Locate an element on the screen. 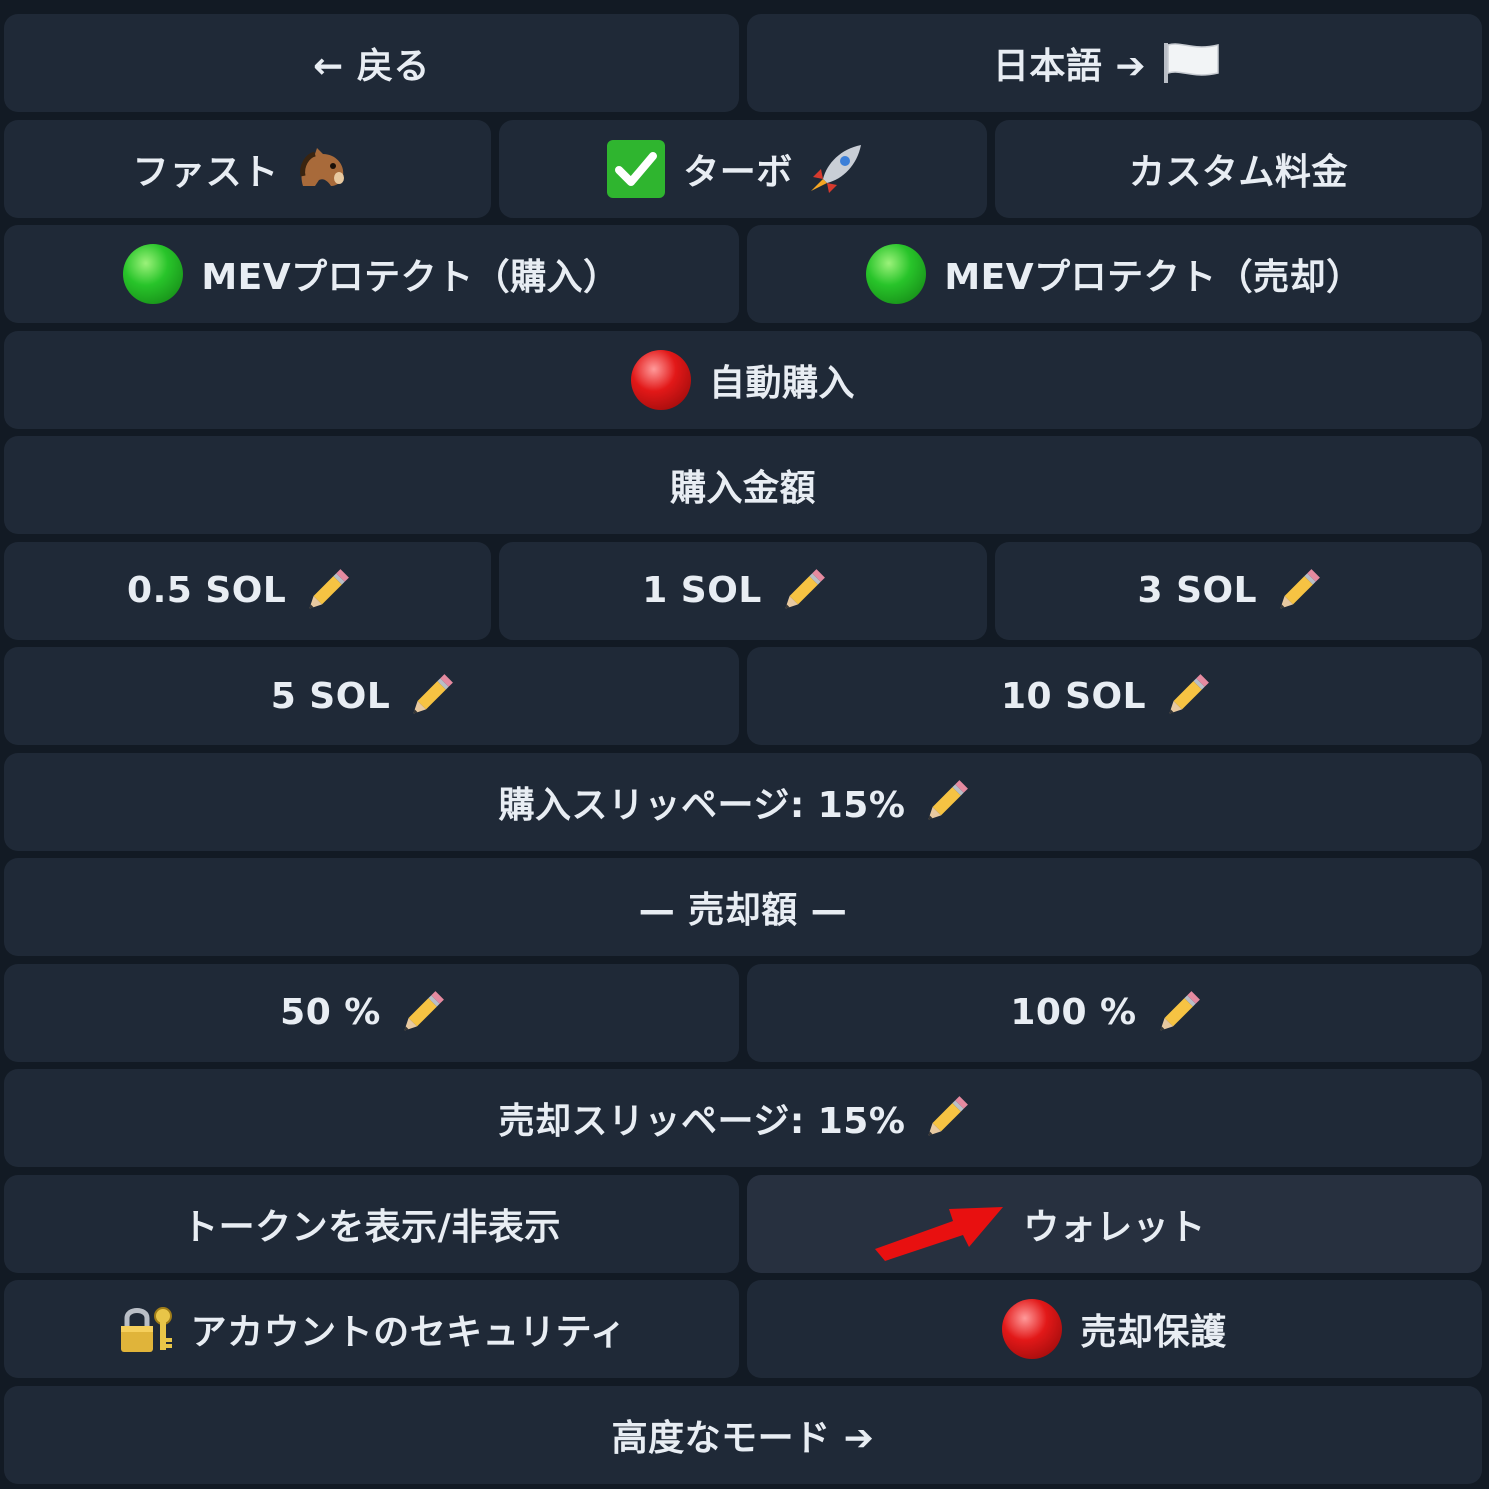 The width and height of the screenshot is (1489, 1489). wallet-button: ウォレット is located at coordinates (1114, 1223).